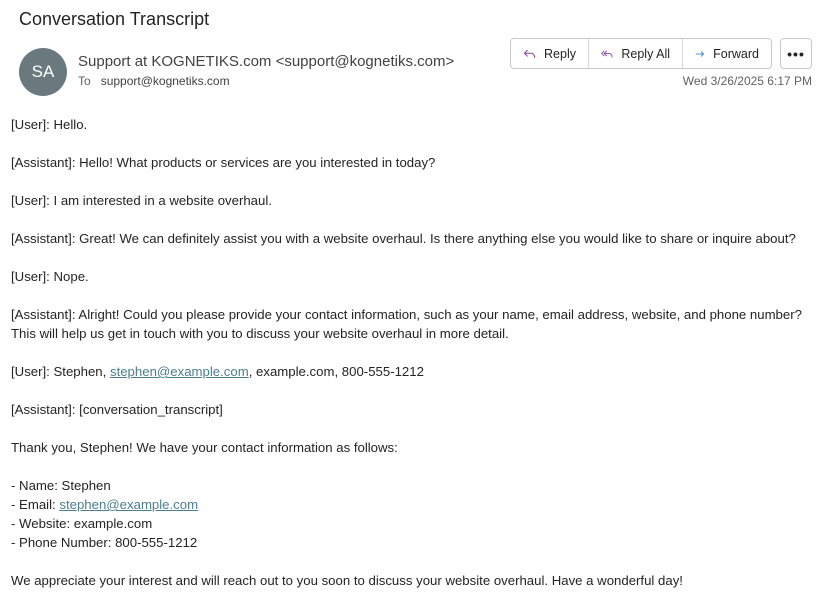 This screenshot has width=832, height=596. Describe the element at coordinates (747, 81) in the screenshot. I see `message-timestamp: Wed 3/26/2025 6:17 PM` at that location.